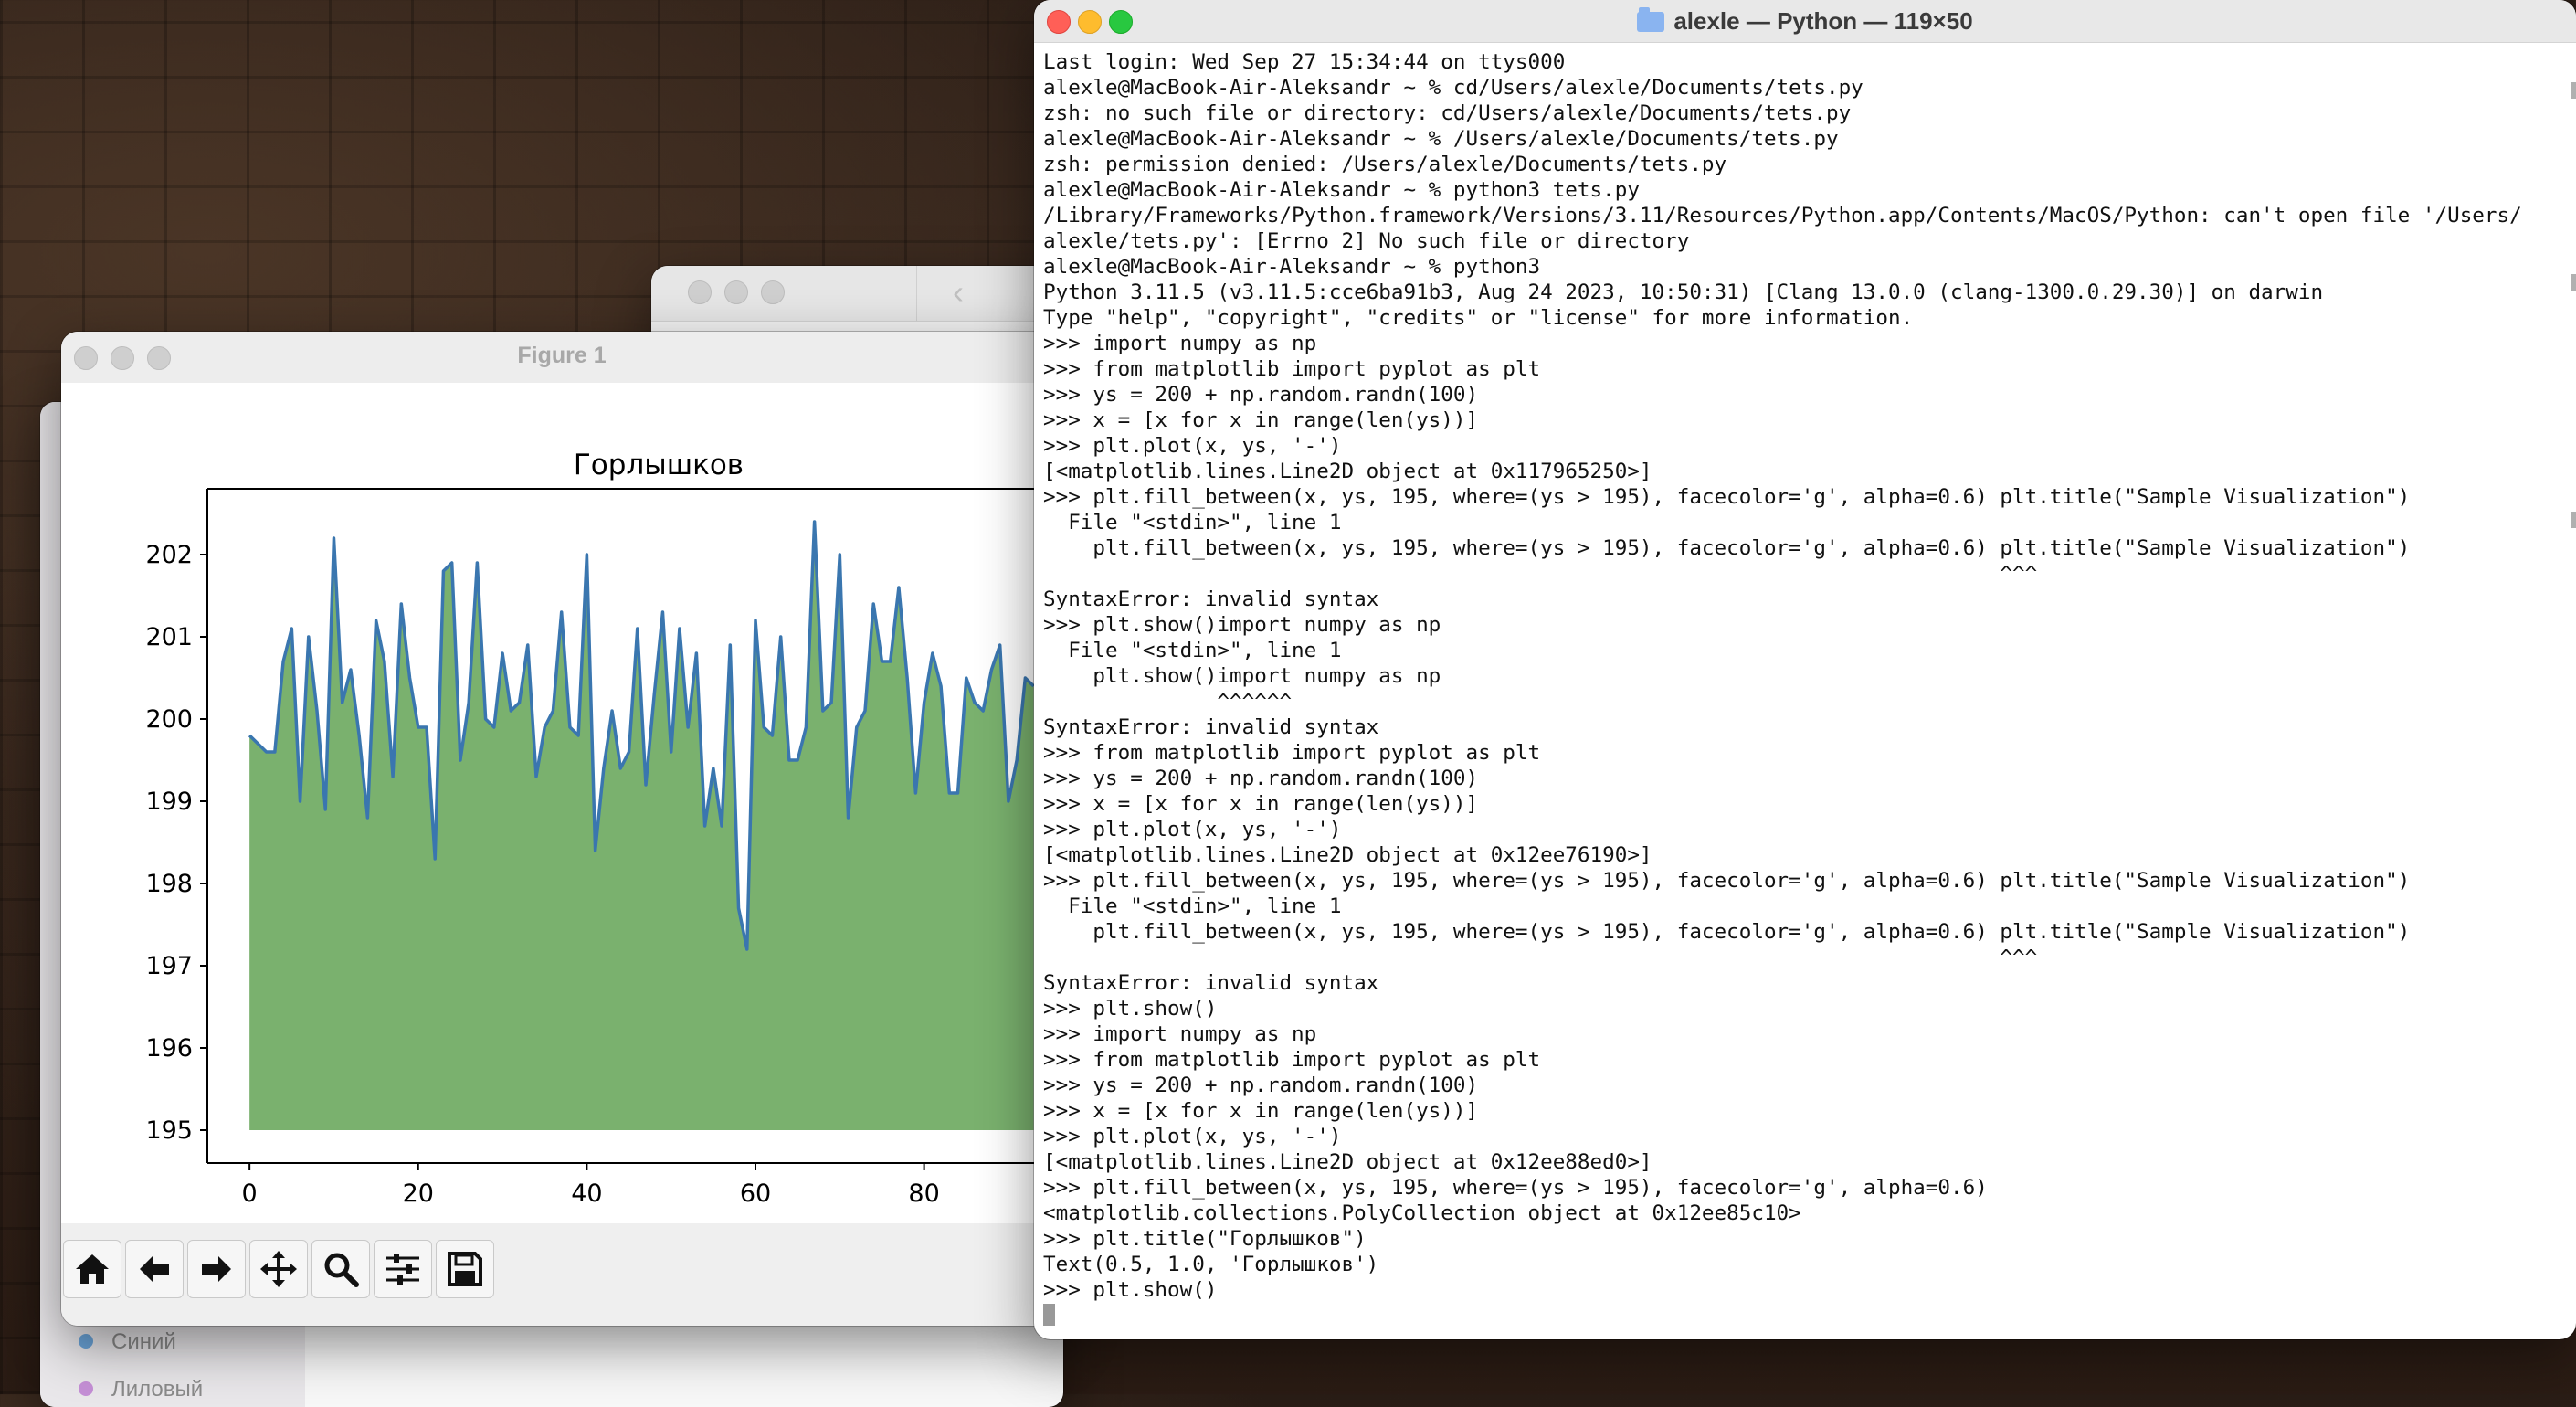 This screenshot has height=1407, width=2576. I want to click on figure-toolbar, so click(561, 1274).